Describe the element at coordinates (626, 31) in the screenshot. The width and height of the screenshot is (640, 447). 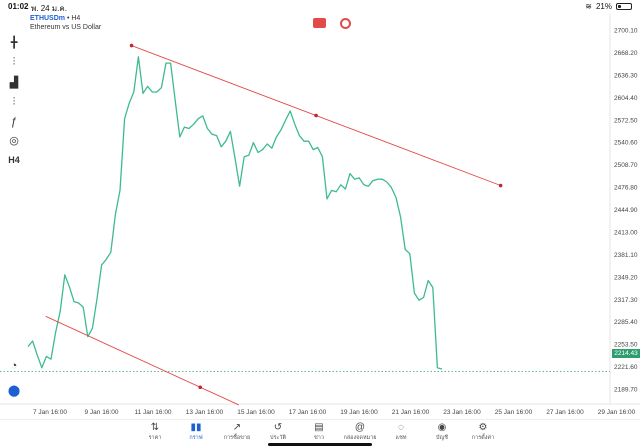
I see `price-tick-label: 2700.10` at that location.